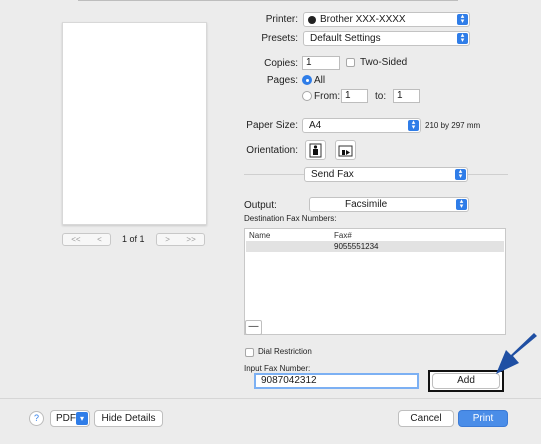 The image size is (541, 444). I want to click on landscape-button, so click(345, 150).